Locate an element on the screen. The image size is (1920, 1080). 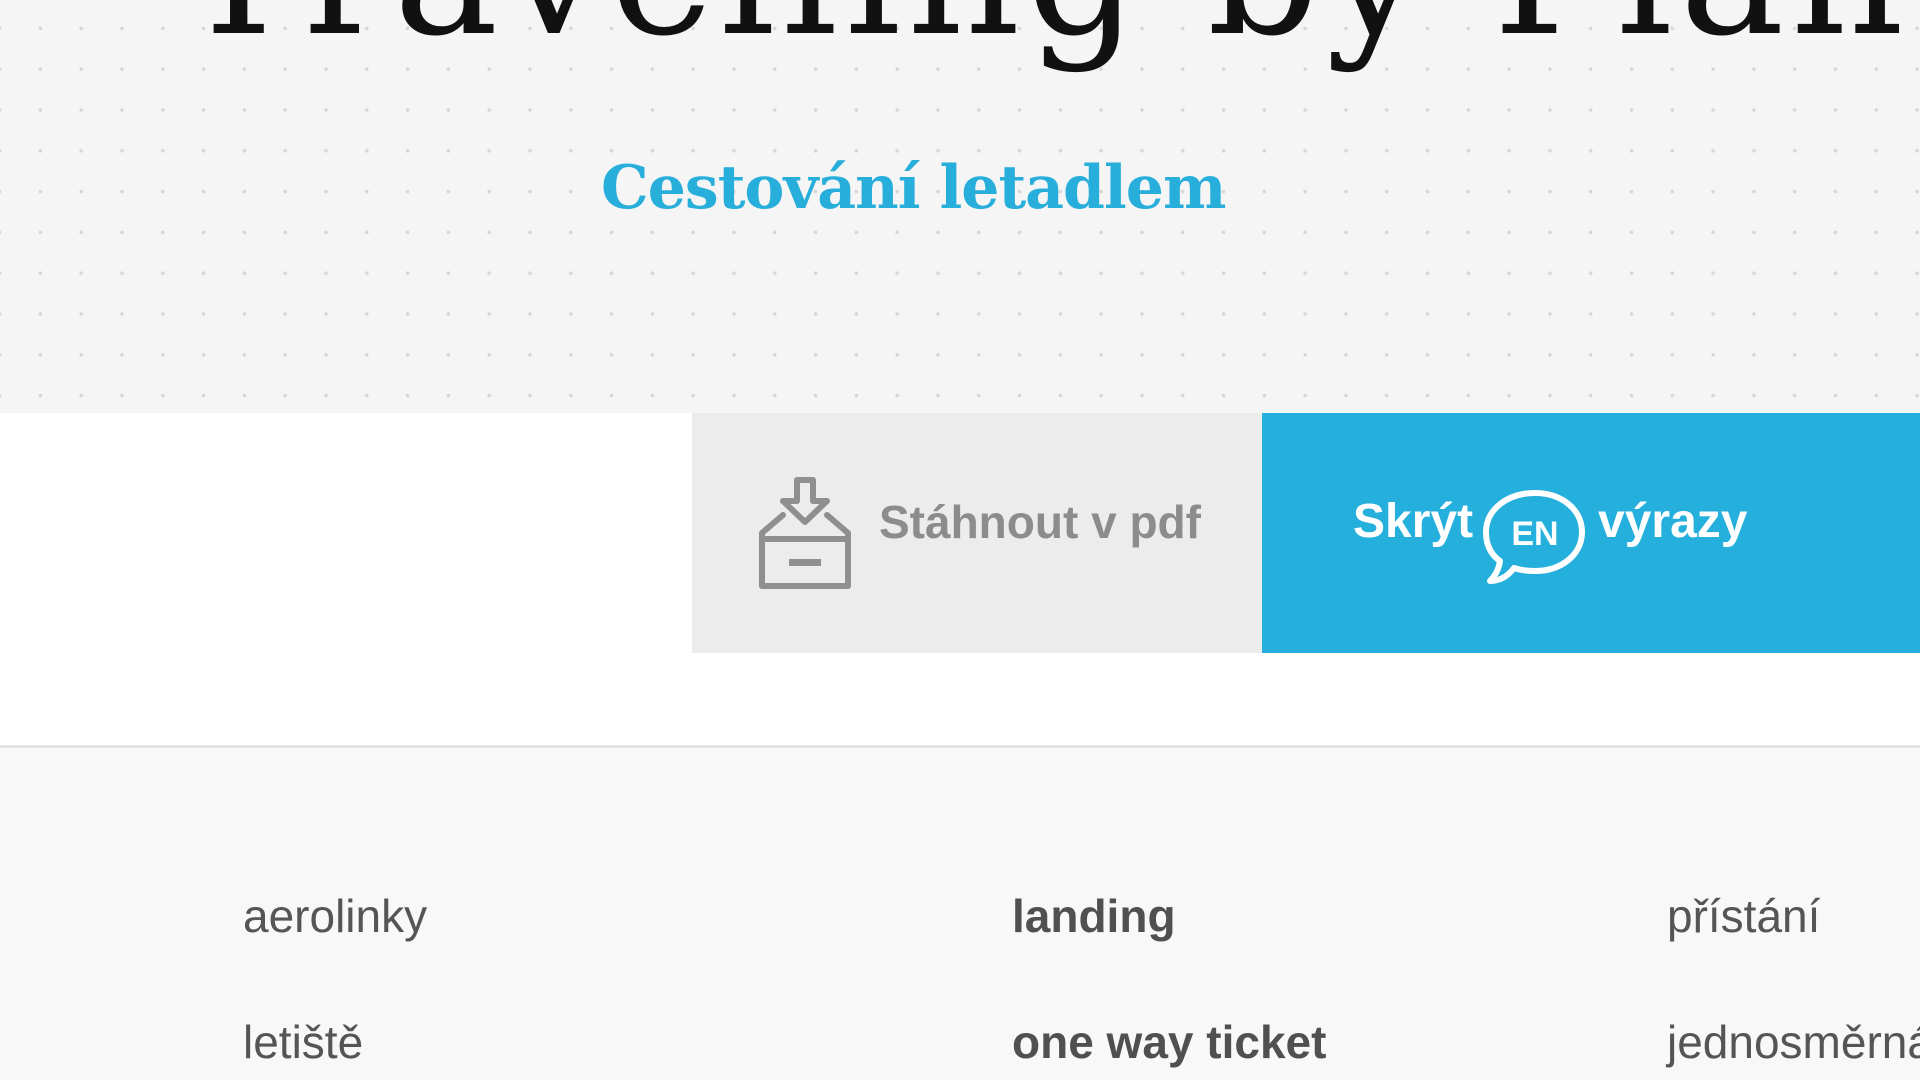
en-speech-bubble-icon: EN is located at coordinates (1534, 537).